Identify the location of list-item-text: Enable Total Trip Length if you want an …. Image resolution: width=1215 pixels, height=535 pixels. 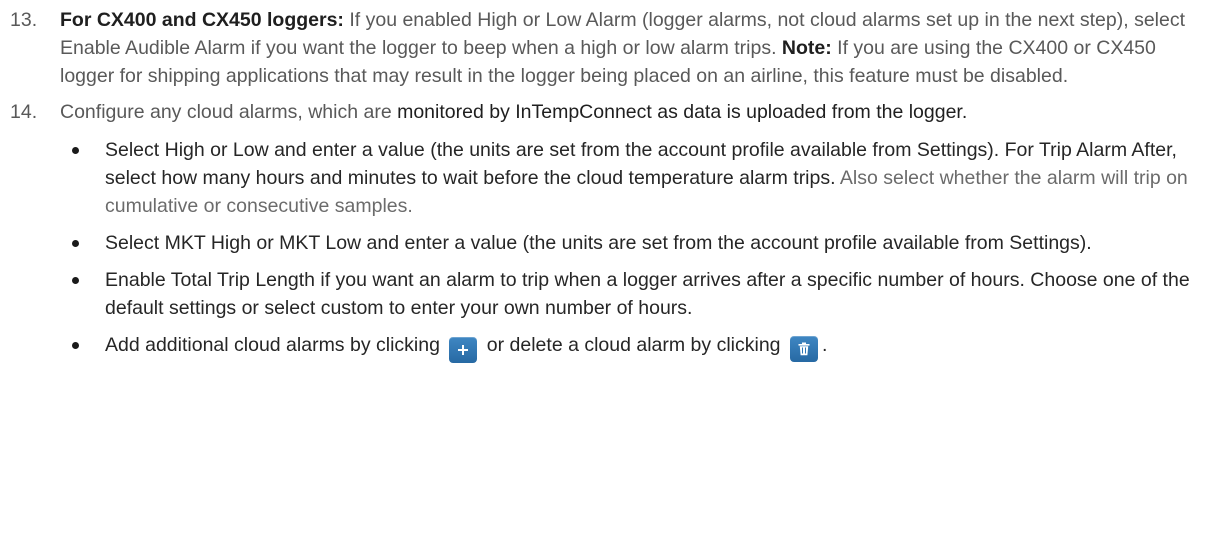
(647, 294).